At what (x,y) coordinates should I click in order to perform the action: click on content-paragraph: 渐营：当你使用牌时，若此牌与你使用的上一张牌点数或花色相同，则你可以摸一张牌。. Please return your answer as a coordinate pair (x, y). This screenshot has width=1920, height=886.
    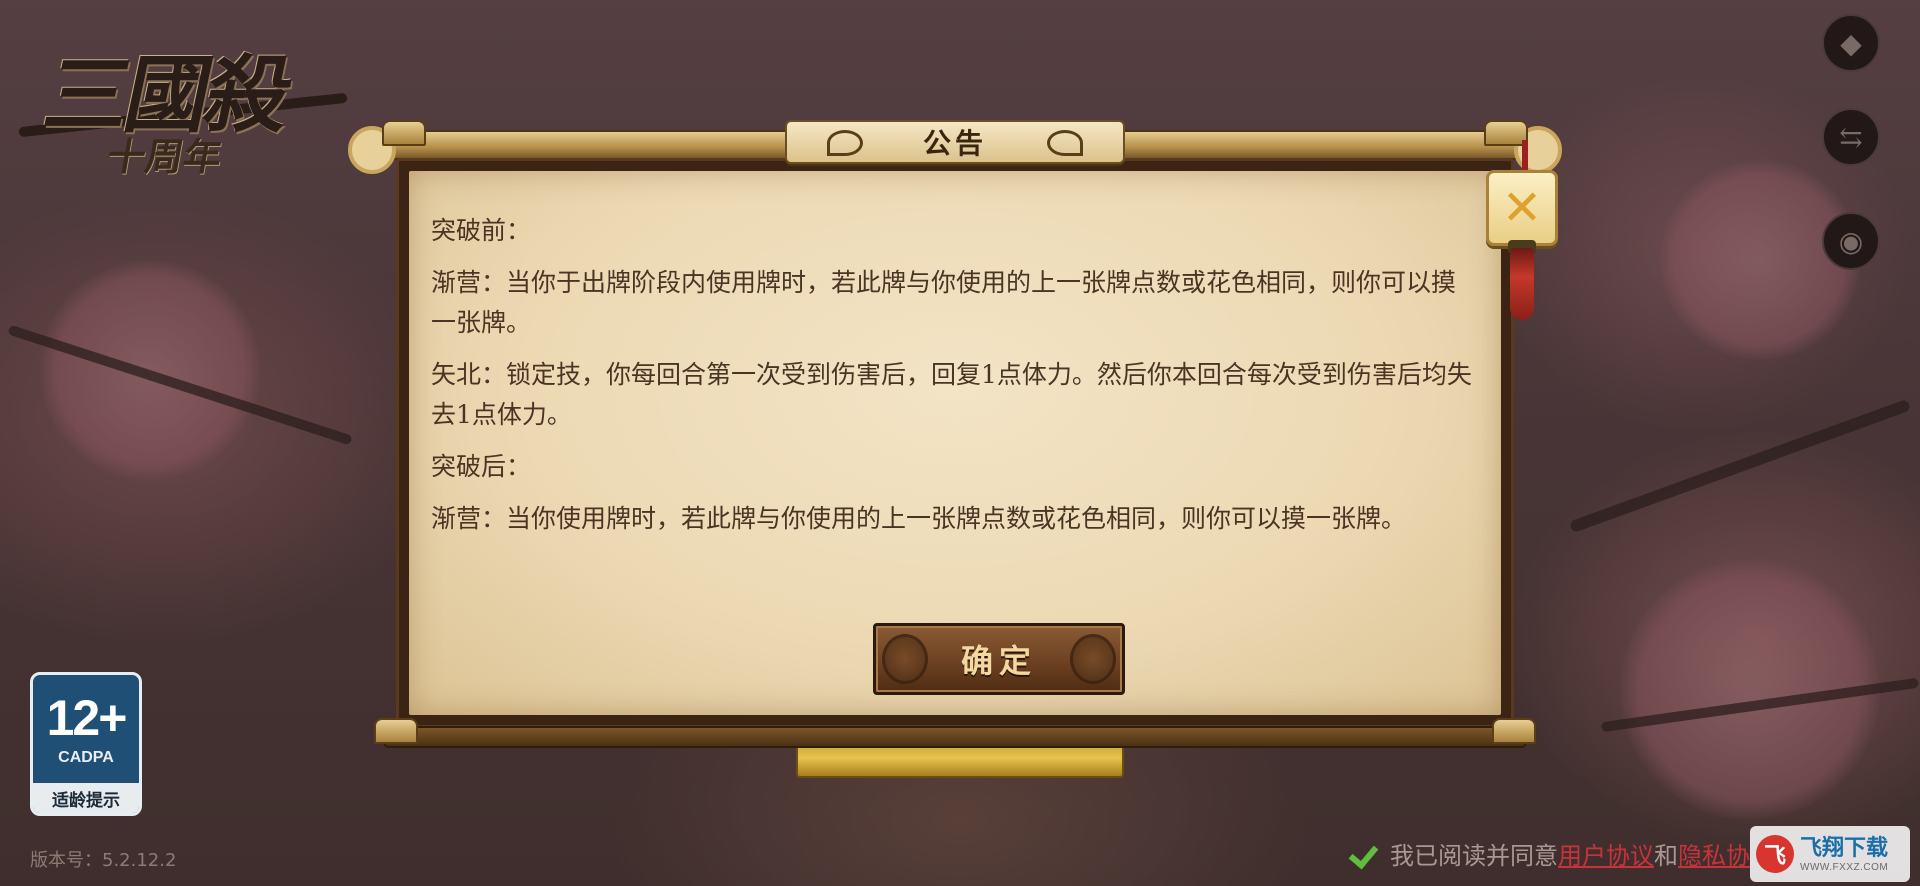
    Looking at the image, I should click on (919, 518).